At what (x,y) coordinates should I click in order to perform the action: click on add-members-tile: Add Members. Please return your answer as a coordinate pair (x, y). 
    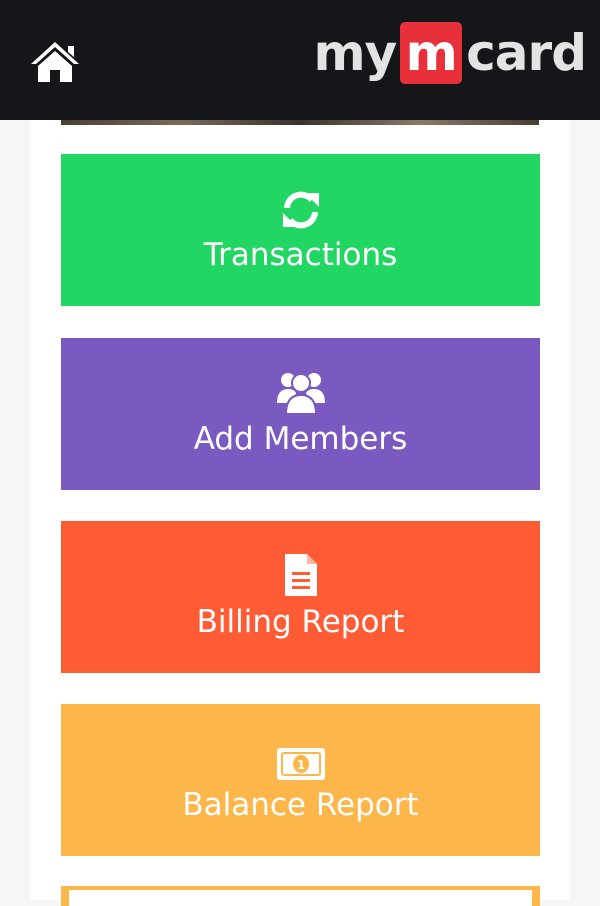
    Looking at the image, I should click on (300, 414).